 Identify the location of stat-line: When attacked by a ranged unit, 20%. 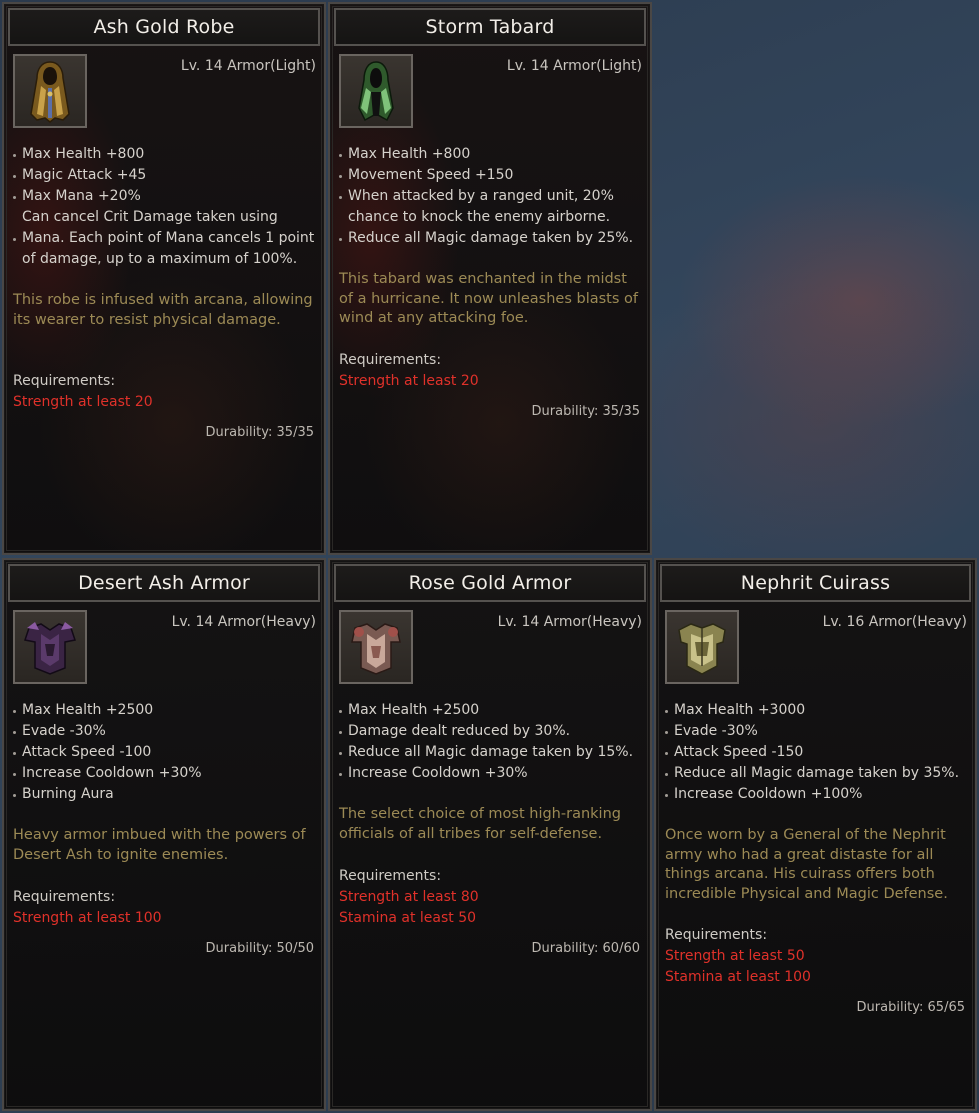
(491, 196).